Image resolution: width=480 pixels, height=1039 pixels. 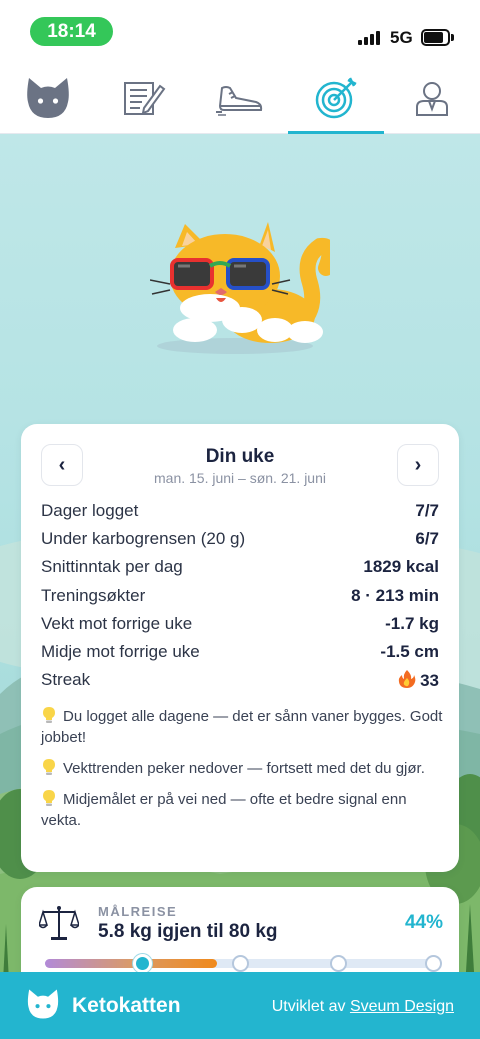 What do you see at coordinates (126, 1005) in the screenshot?
I see `footer-brand: Ketokatten` at bounding box center [126, 1005].